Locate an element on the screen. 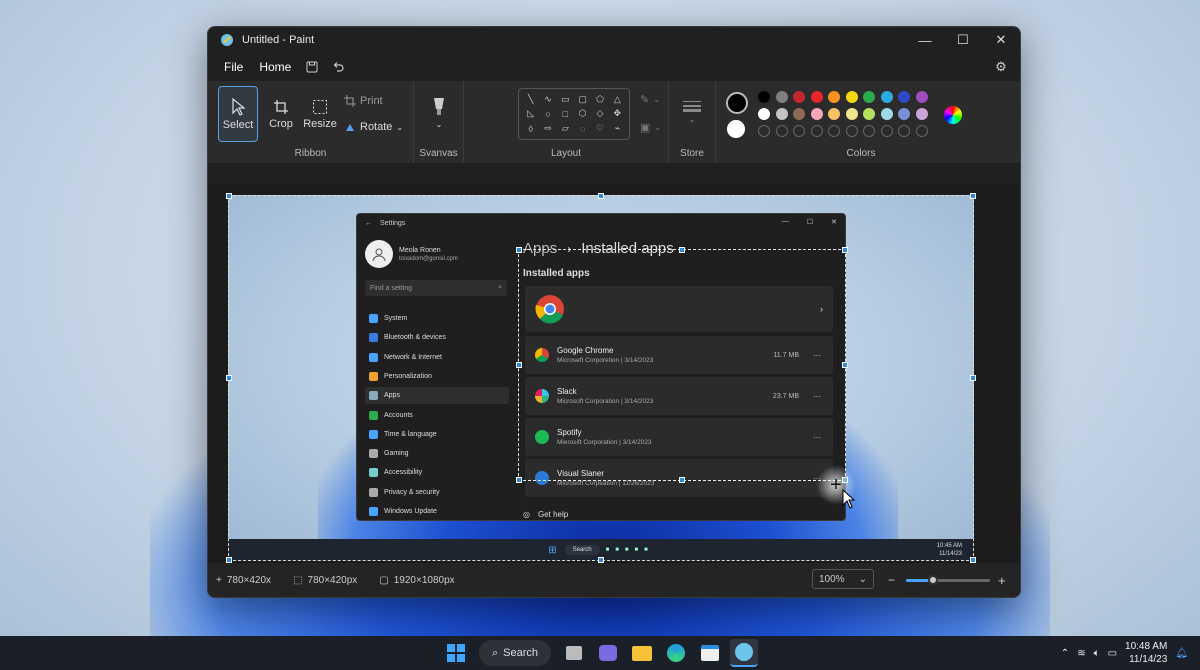  ellipse-shape-icon: ○ is located at coordinates (547, 114).